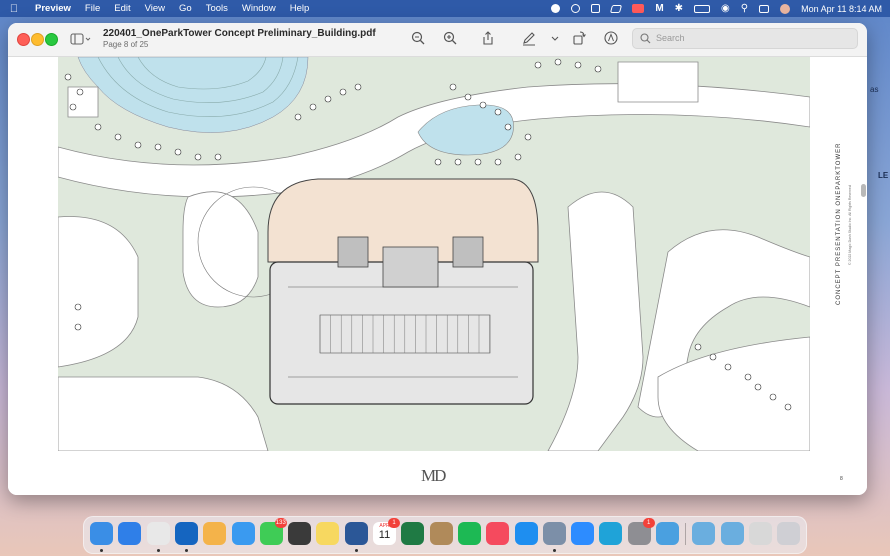 The image size is (890, 556). Describe the element at coordinates (155, 8) in the screenshot. I see `menu-view: View` at that location.